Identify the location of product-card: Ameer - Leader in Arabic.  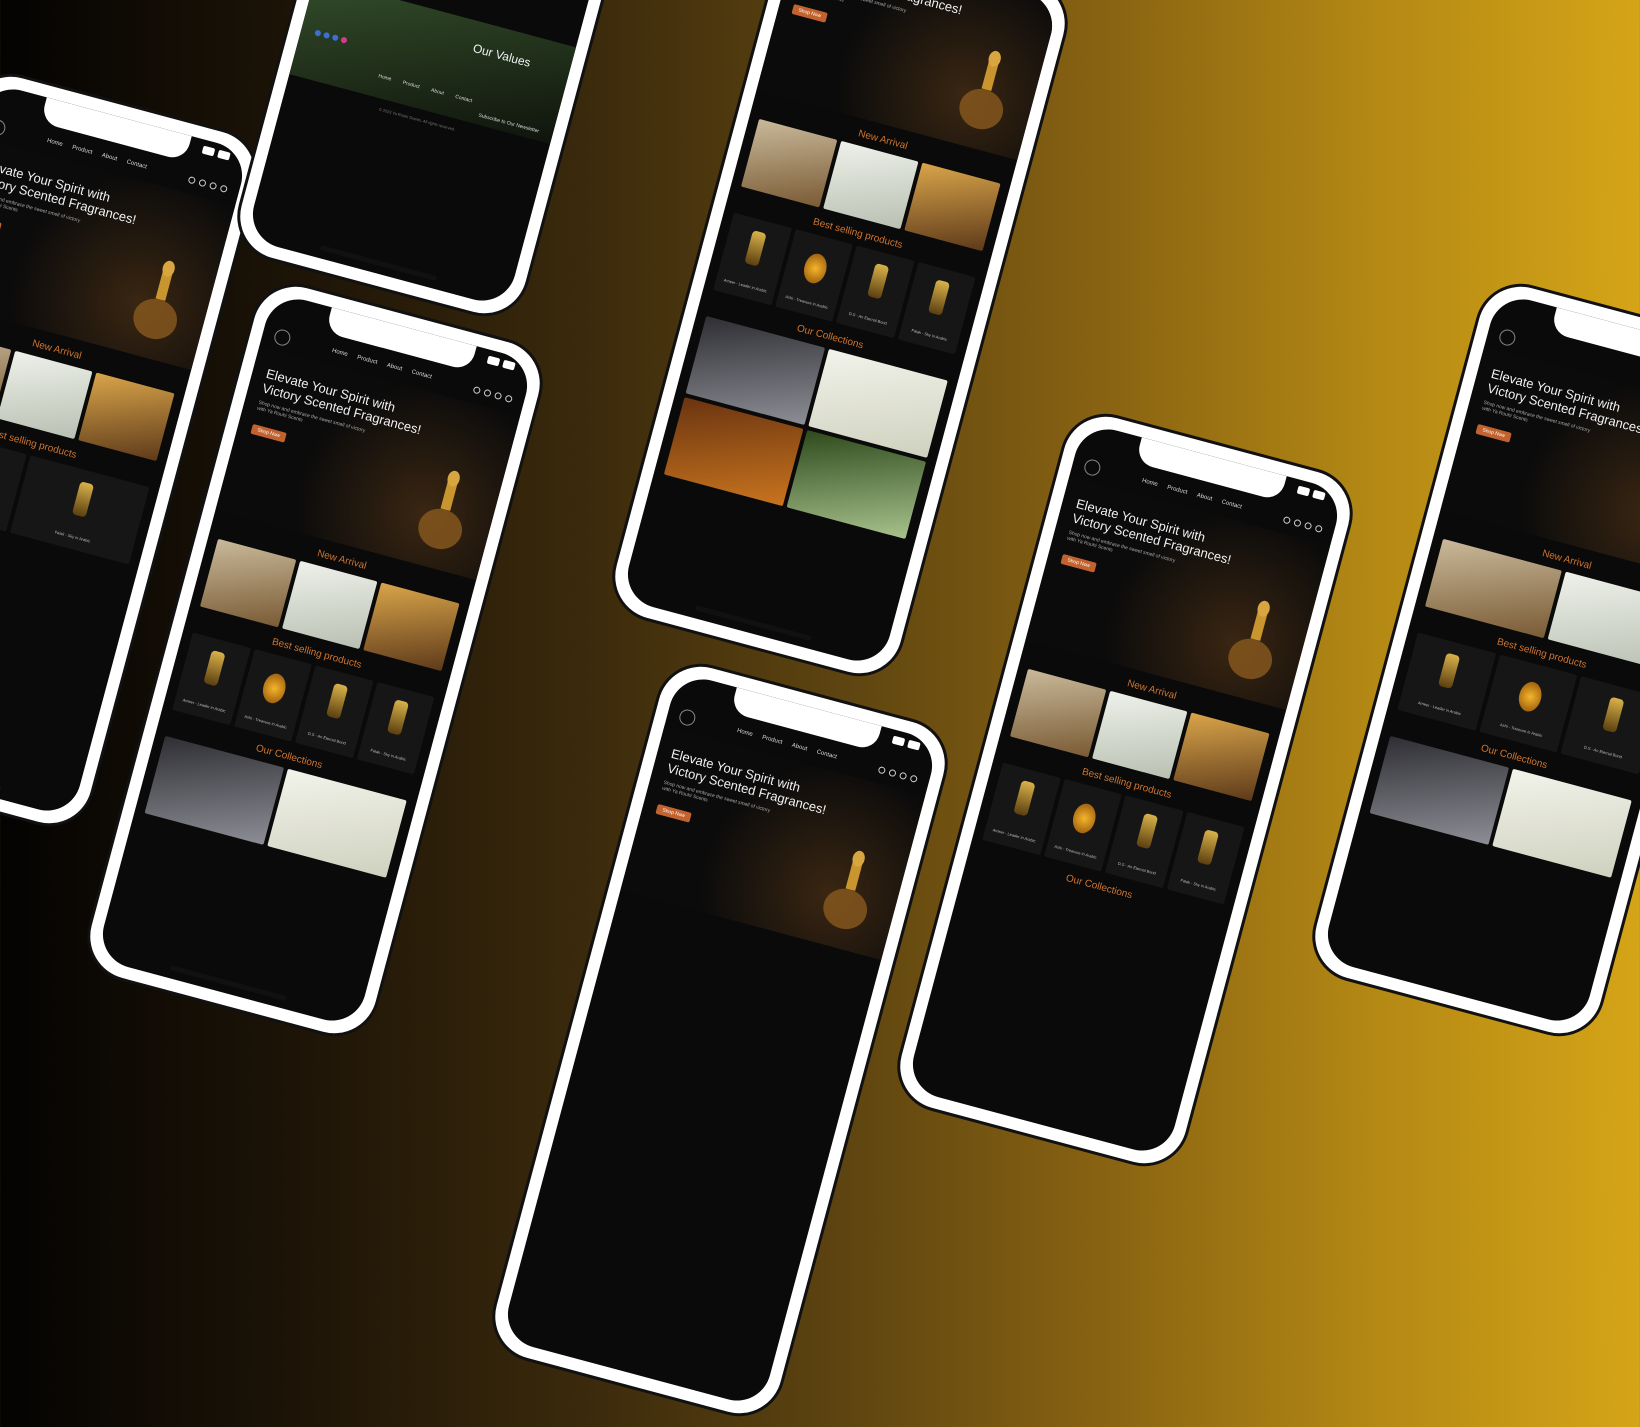
(1446, 681).